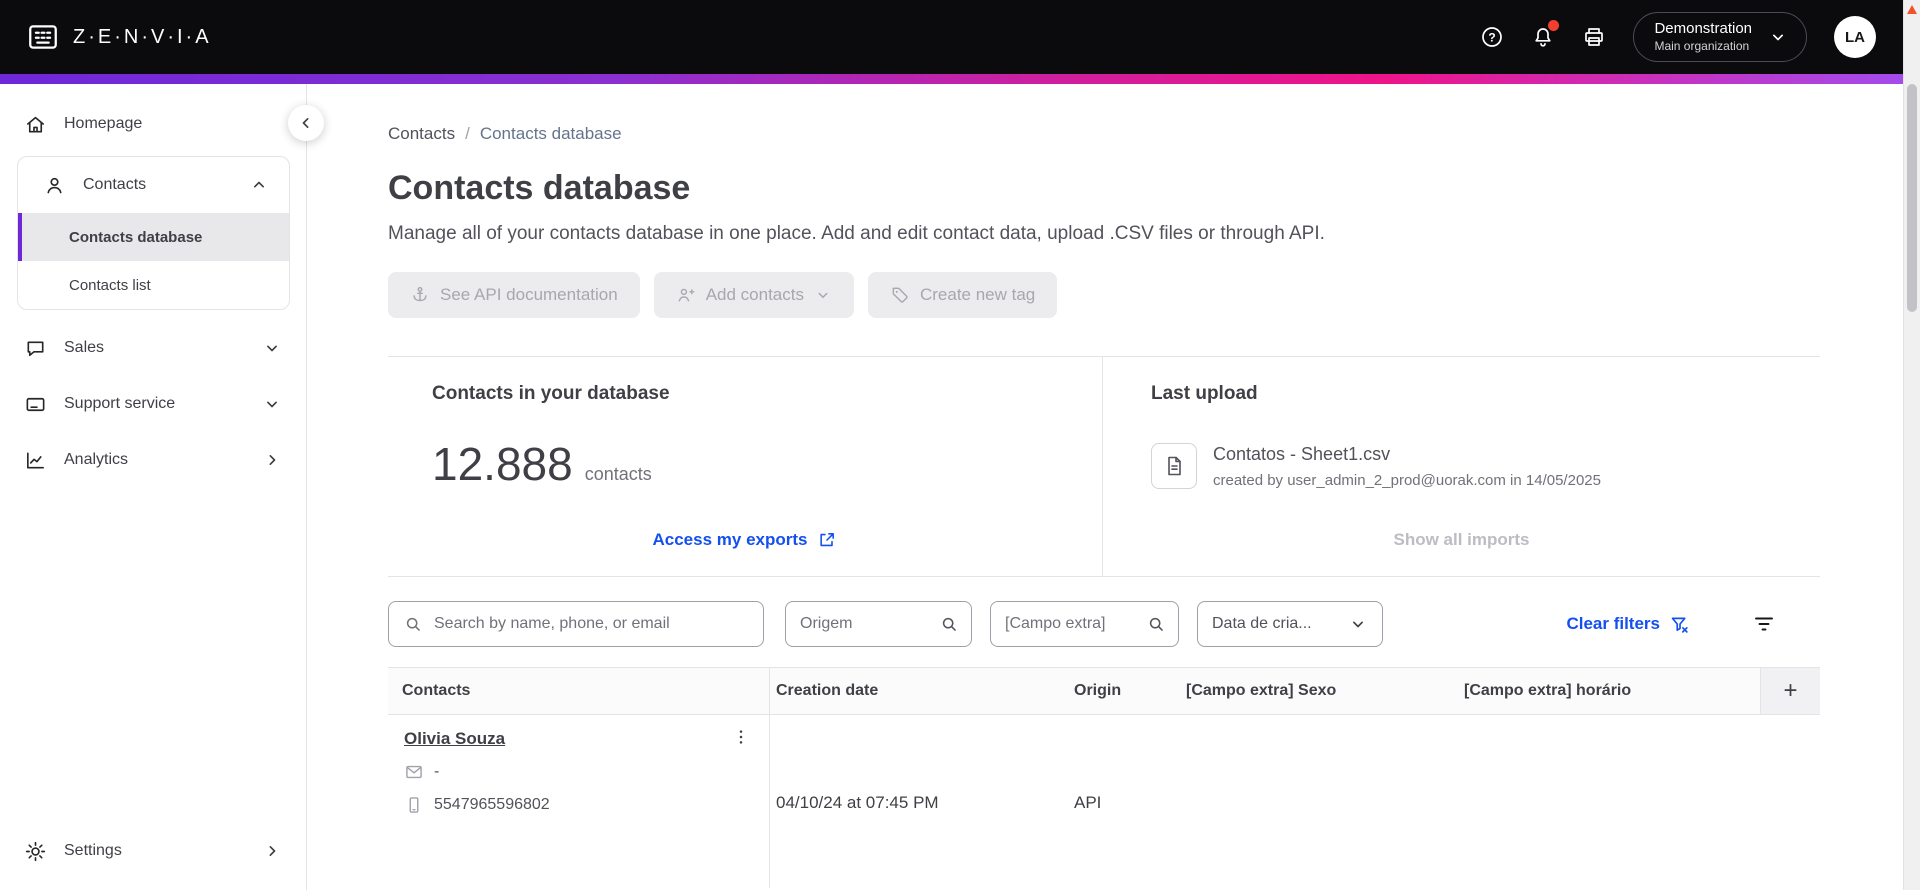  Describe the element at coordinates (865, 624) in the screenshot. I see `origin-filter-input` at that location.